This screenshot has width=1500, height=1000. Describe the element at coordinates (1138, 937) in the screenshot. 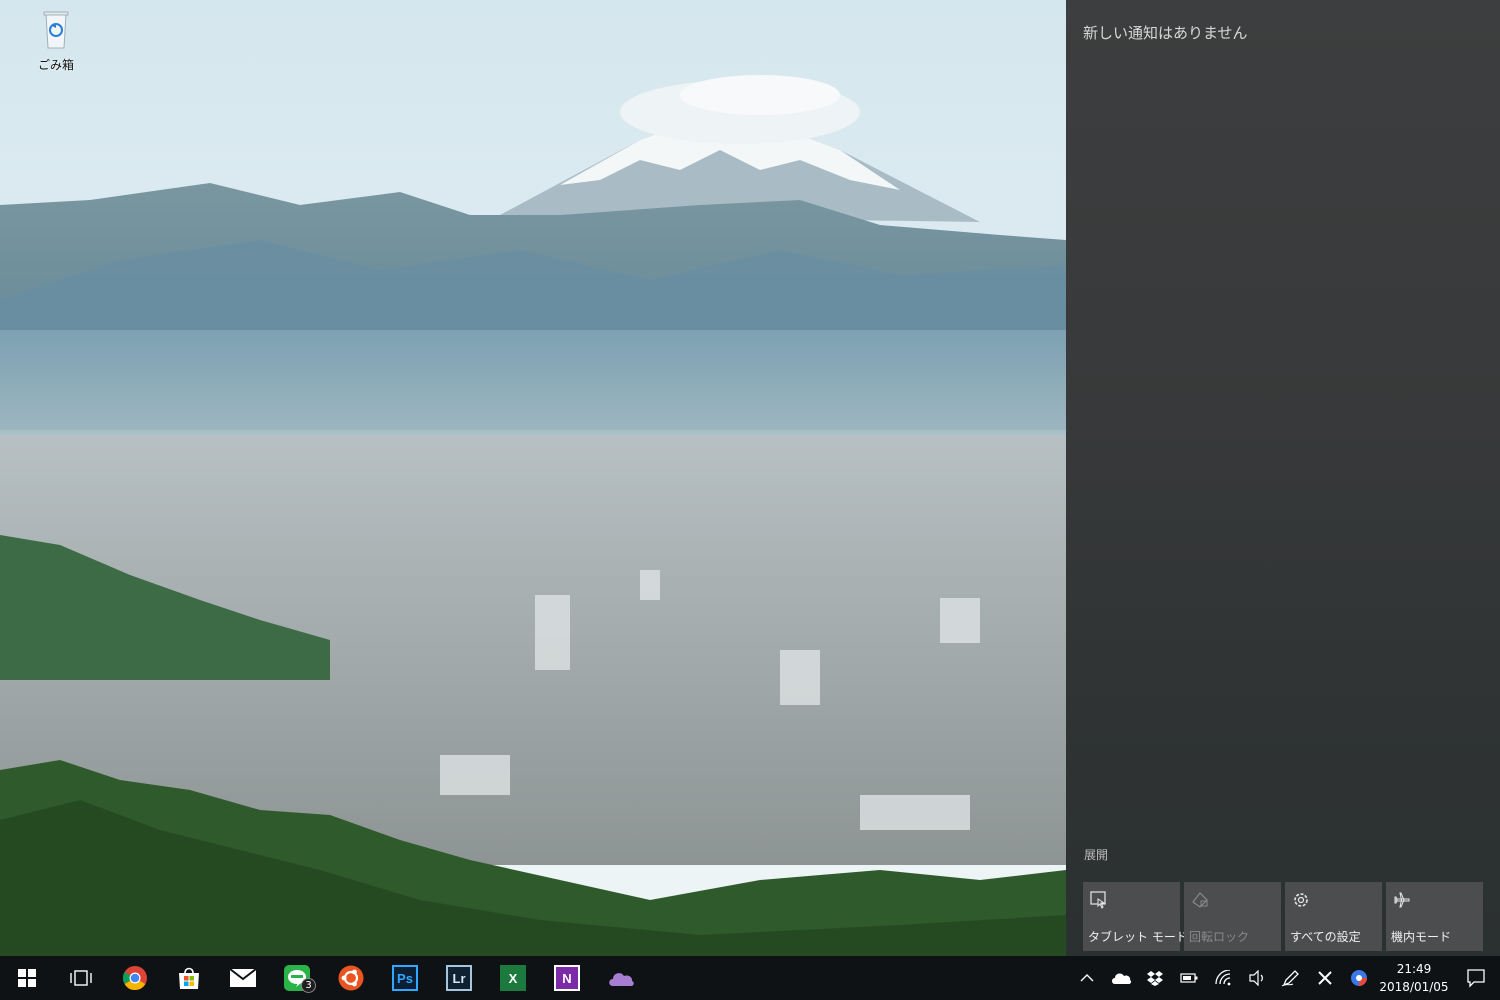

I see `tablet-mode-label: タブレット モード` at that location.